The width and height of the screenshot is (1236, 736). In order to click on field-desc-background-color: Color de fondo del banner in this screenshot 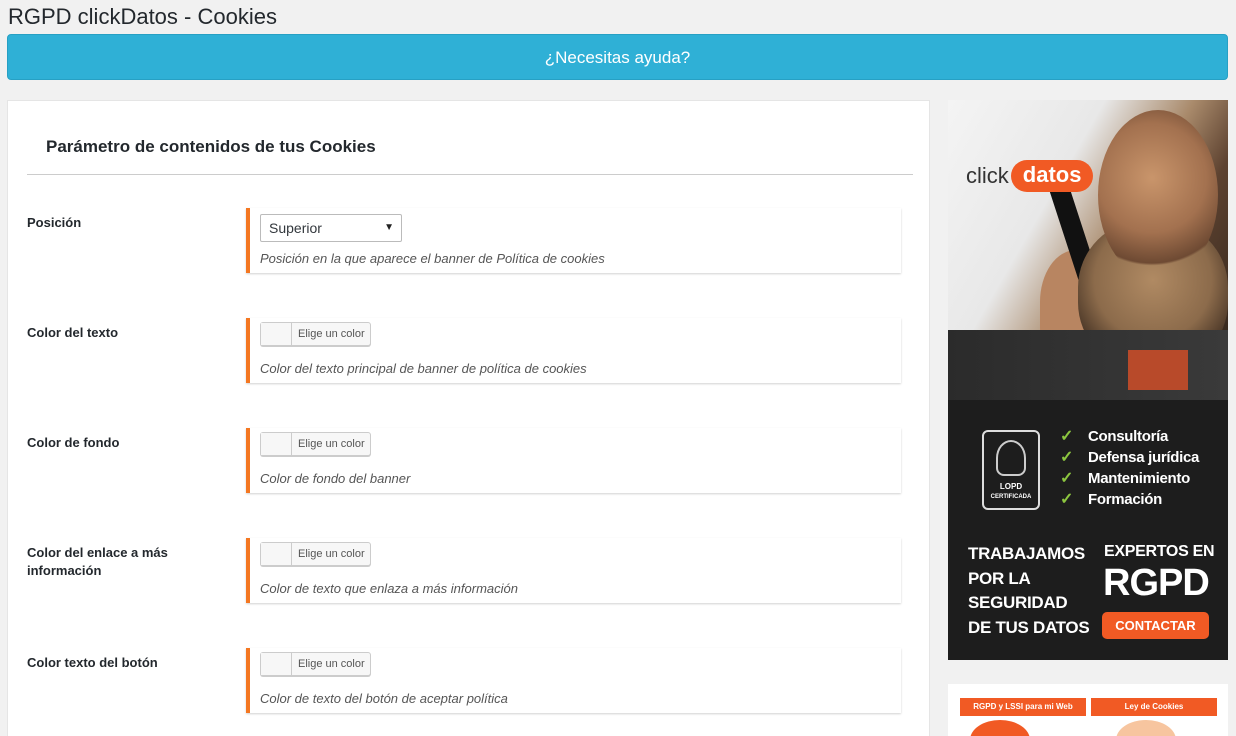, I will do `click(335, 478)`.